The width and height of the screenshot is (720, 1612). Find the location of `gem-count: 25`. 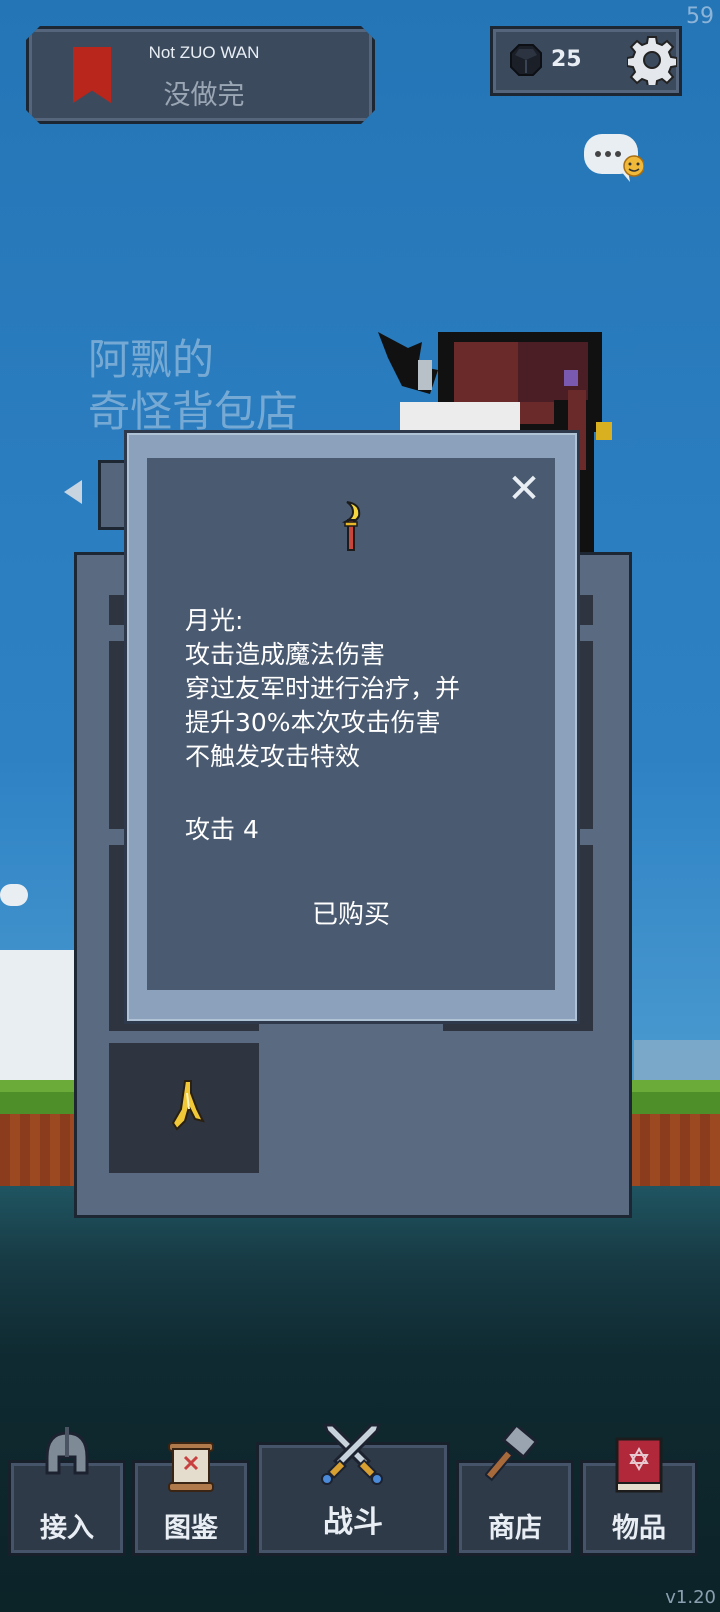

gem-count: 25 is located at coordinates (566, 59).